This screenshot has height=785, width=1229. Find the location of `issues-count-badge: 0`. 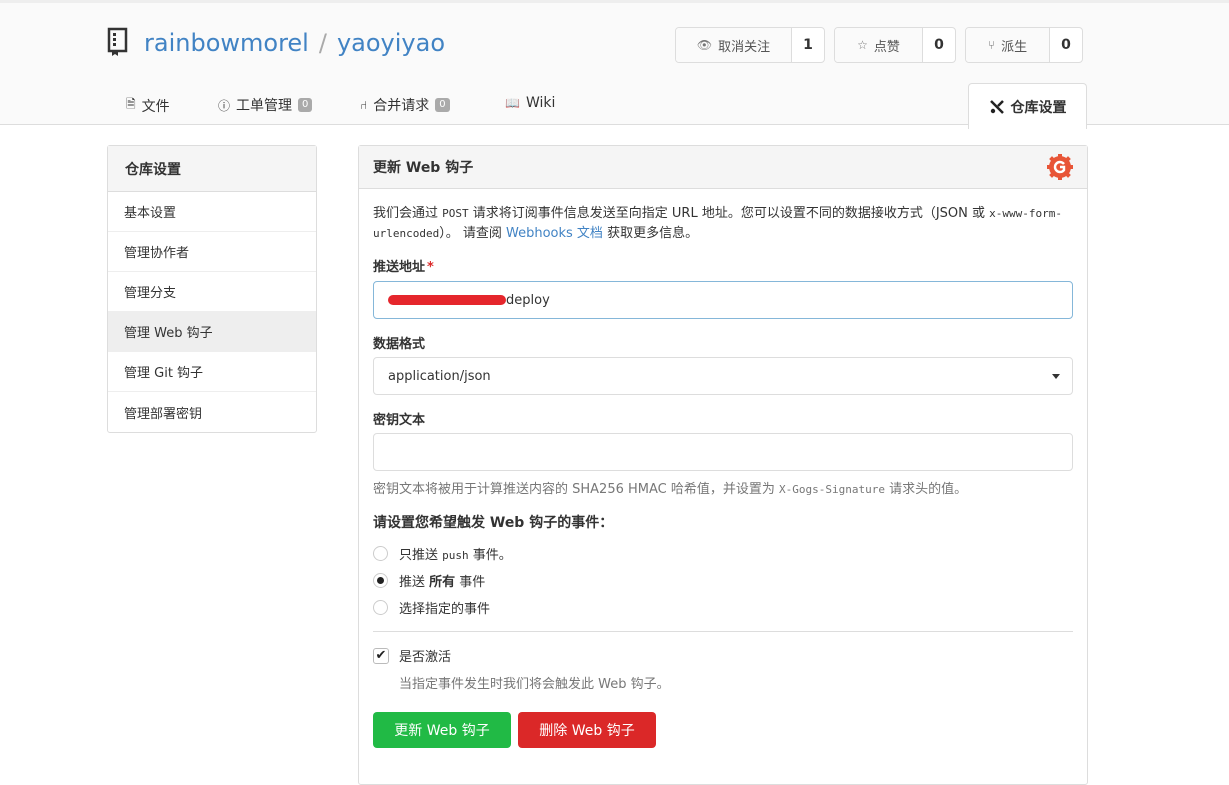

issues-count-badge: 0 is located at coordinates (305, 105).